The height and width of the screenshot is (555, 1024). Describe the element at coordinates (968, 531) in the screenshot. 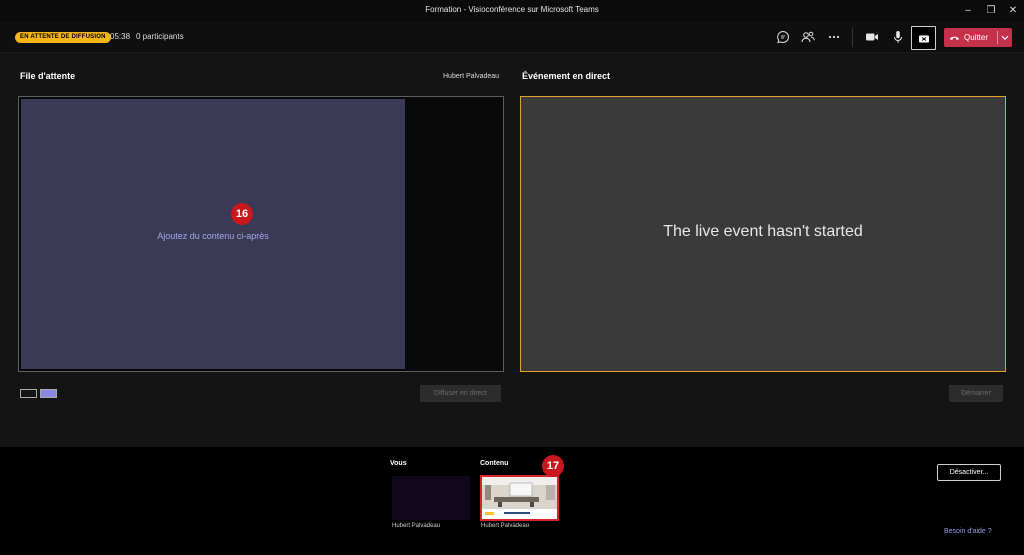

I see `help-link: Besoin d'aide ?` at that location.